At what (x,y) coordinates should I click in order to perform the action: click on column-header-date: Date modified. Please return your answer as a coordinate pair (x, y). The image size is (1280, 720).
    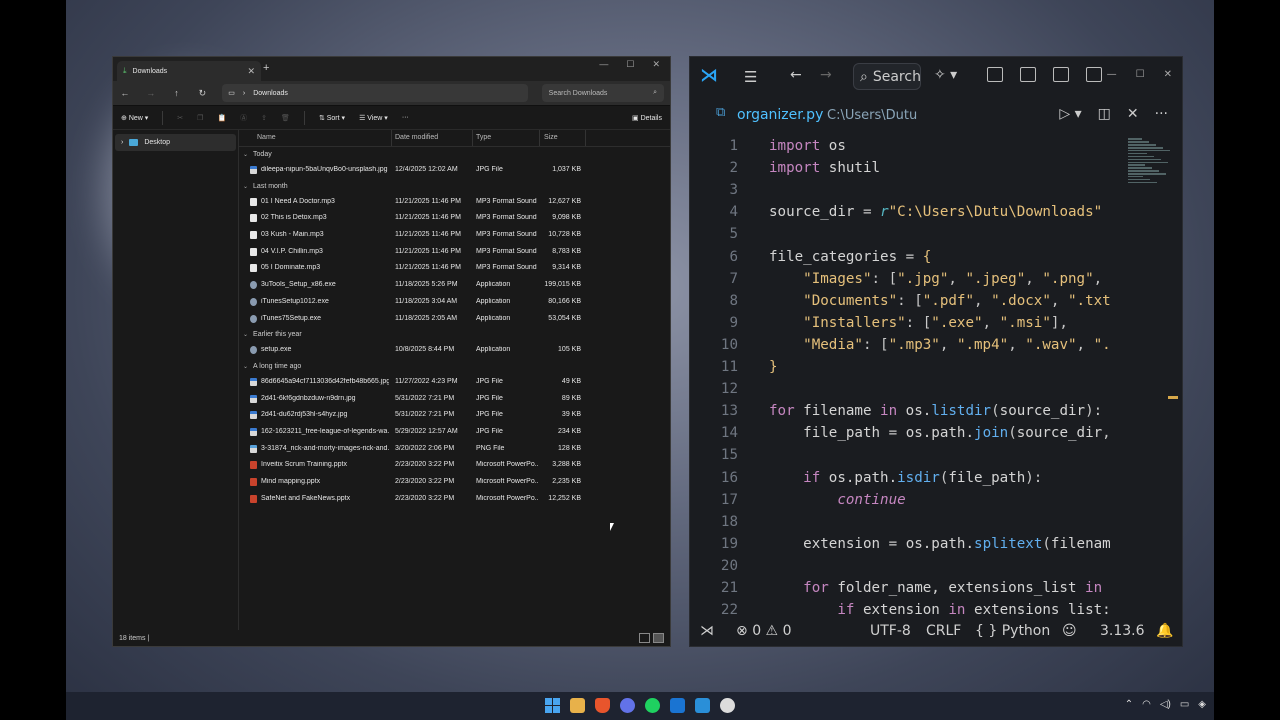
    Looking at the image, I should click on (416, 137).